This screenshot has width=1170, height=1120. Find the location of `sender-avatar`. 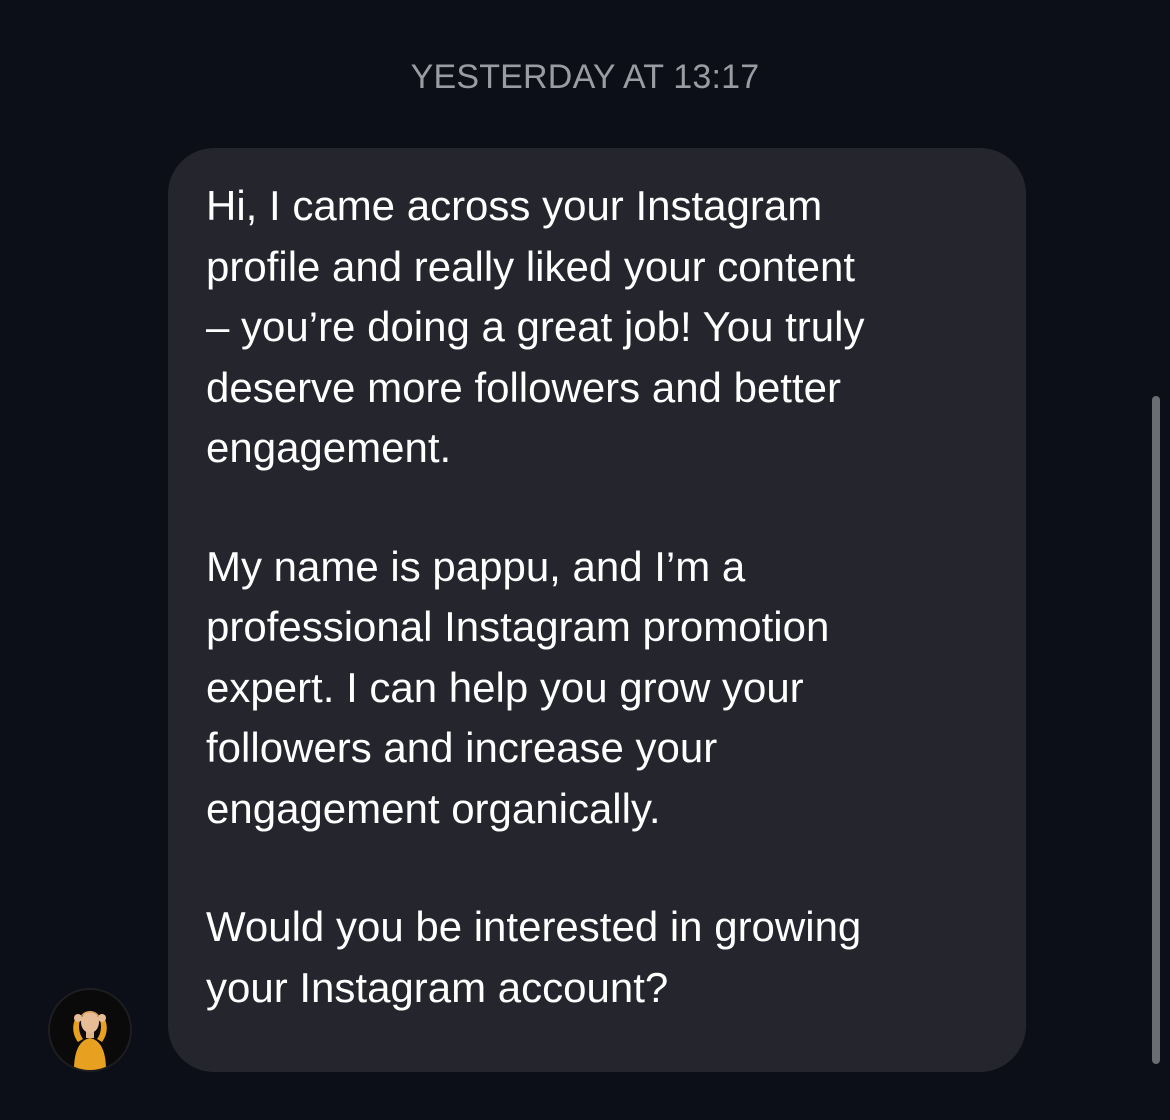

sender-avatar is located at coordinates (90, 1030).